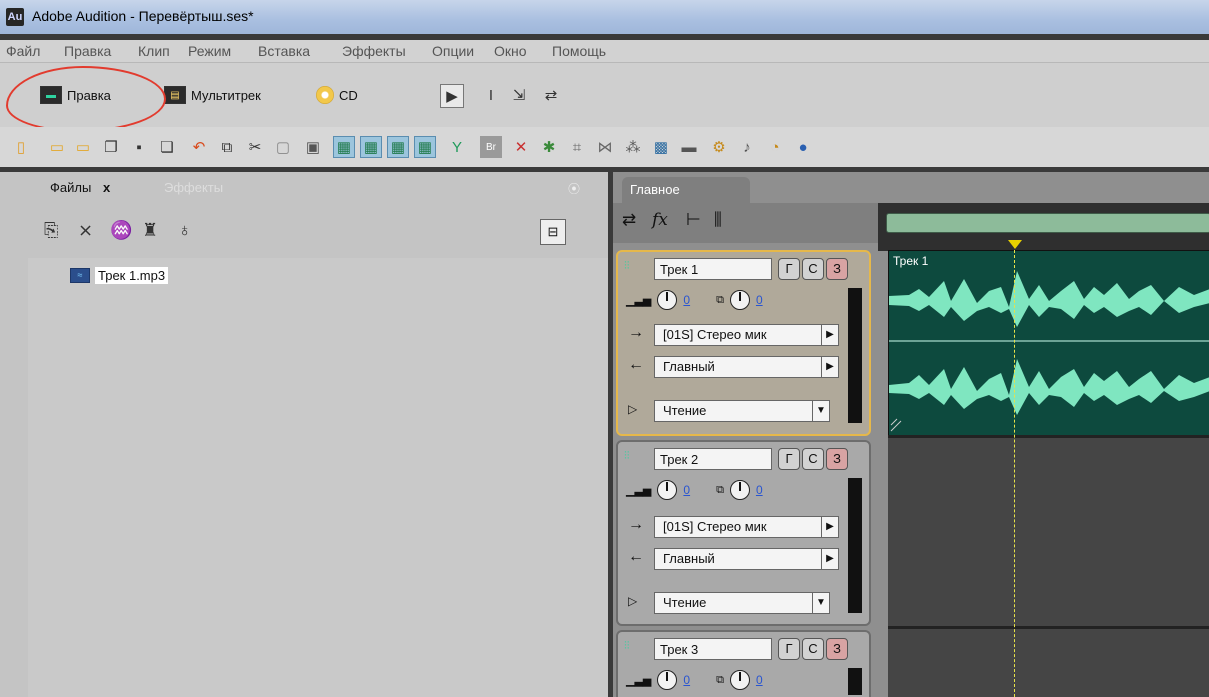 This screenshot has height=697, width=1209. Describe the element at coordinates (661, 147) in the screenshot. I see `lock-time-icon: ▩` at that location.